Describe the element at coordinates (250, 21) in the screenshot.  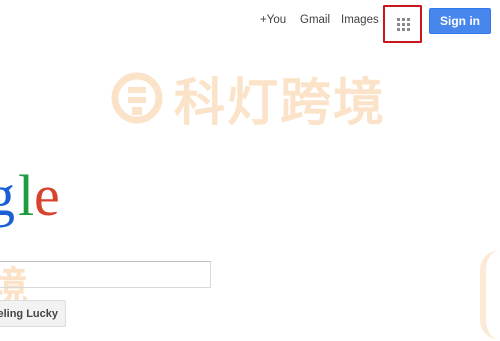
I see `top-navigation: +You Gmail Images Sign in` at that location.